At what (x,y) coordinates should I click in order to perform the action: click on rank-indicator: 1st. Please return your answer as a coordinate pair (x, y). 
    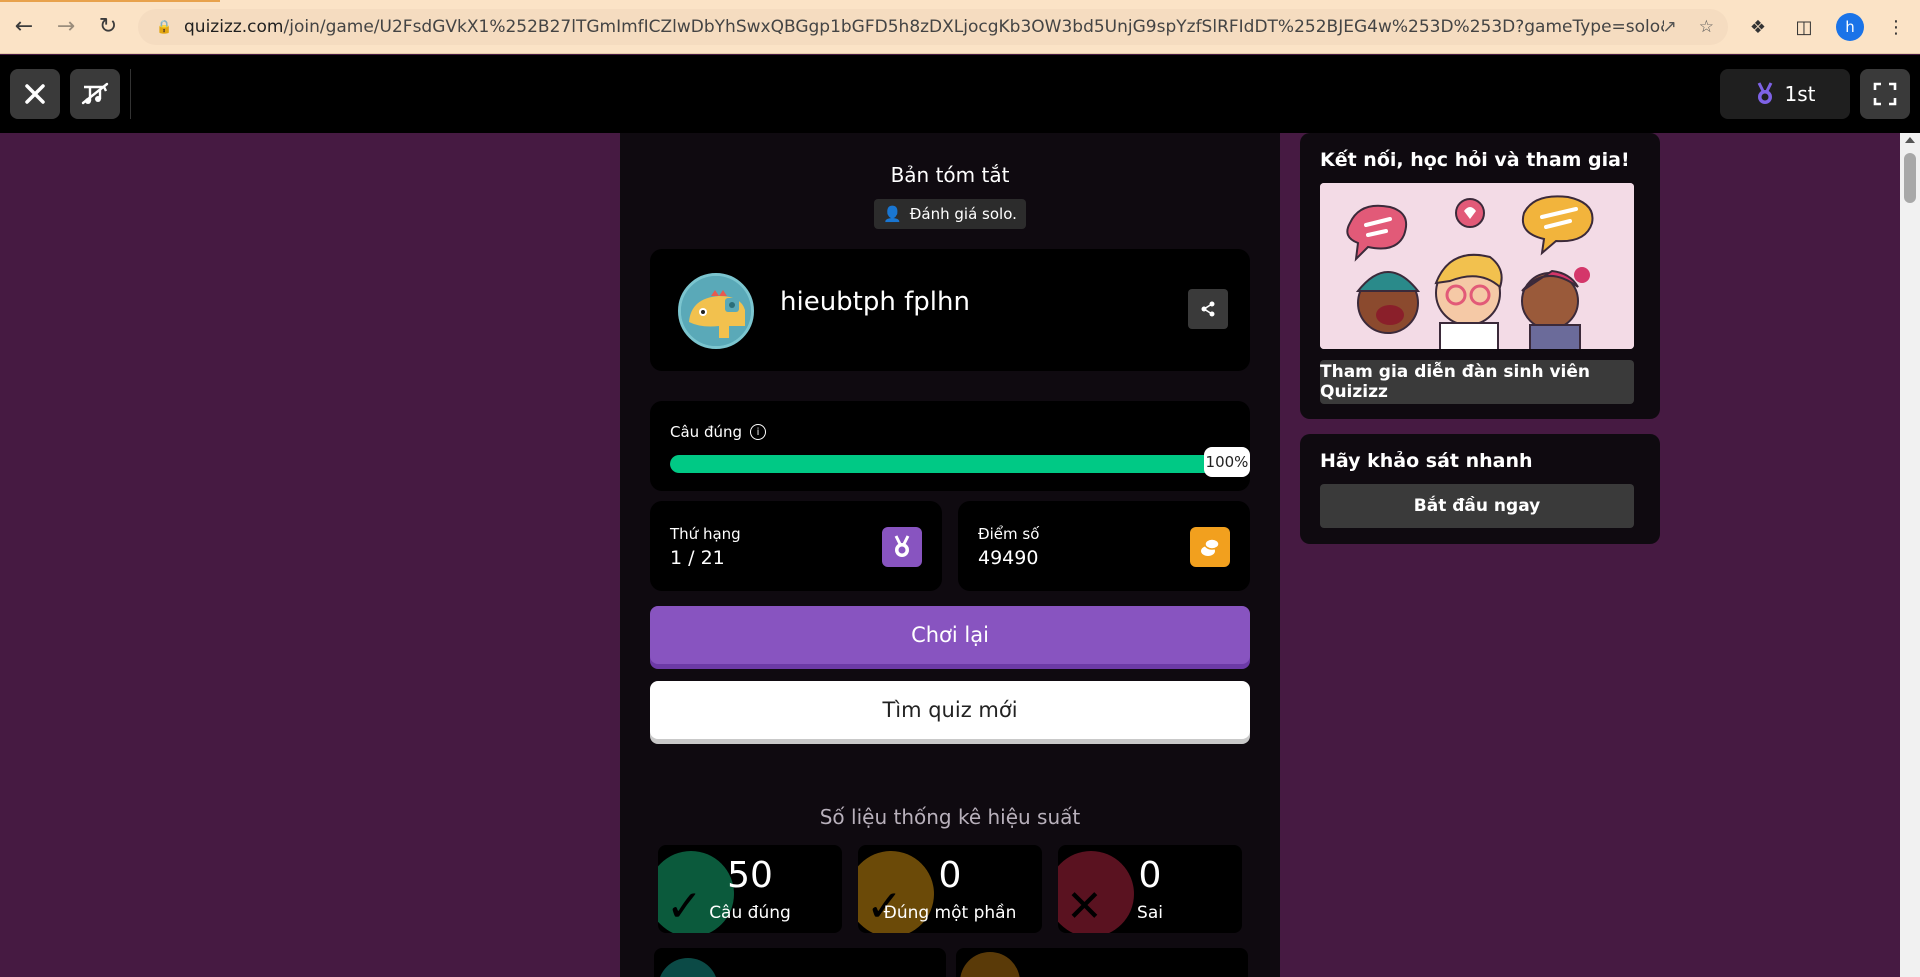
    Looking at the image, I should click on (1785, 94).